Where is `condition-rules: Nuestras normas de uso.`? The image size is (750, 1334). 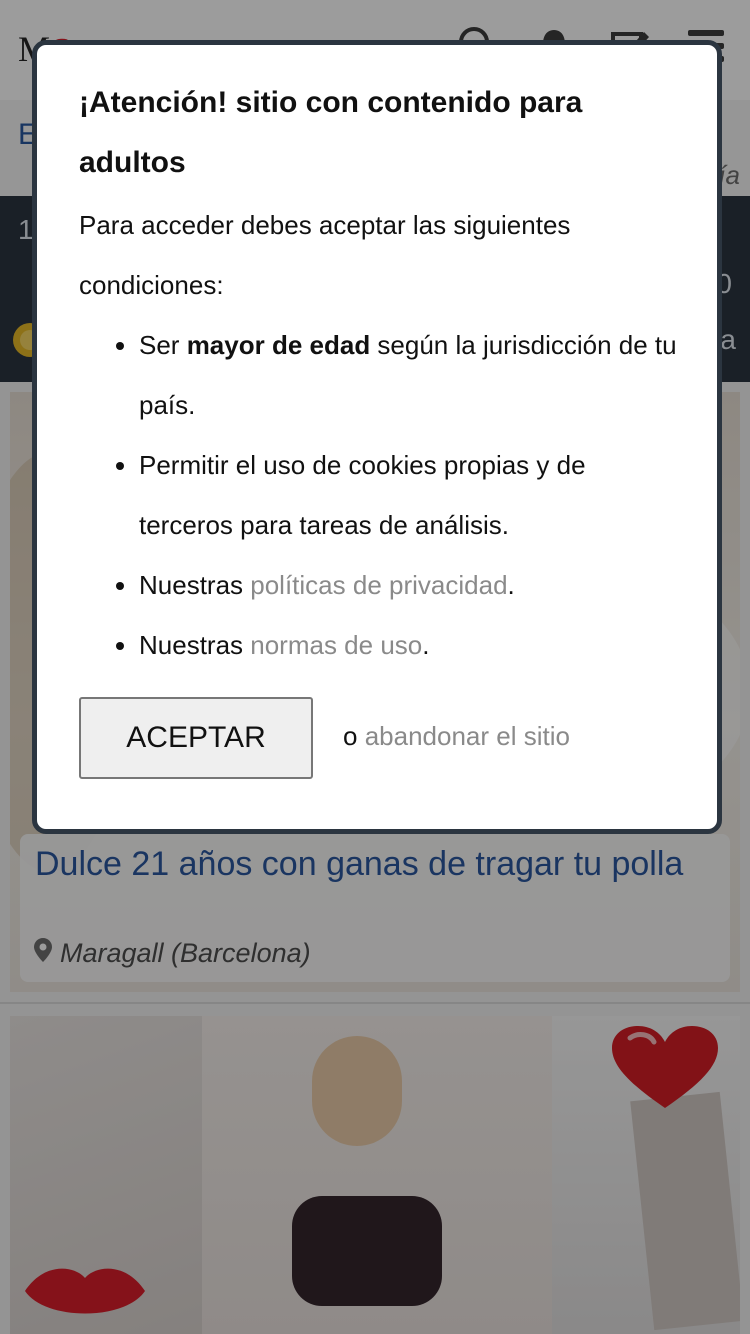 condition-rules: Nuestras normas de uso. is located at coordinates (409, 645).